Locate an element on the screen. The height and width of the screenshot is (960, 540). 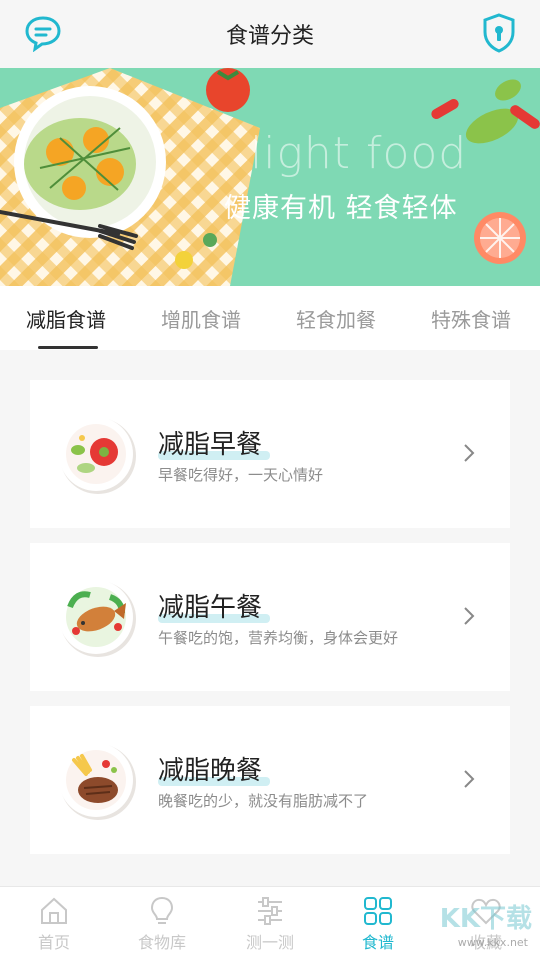
active-tab-indicator is located at coordinates (68, 347).